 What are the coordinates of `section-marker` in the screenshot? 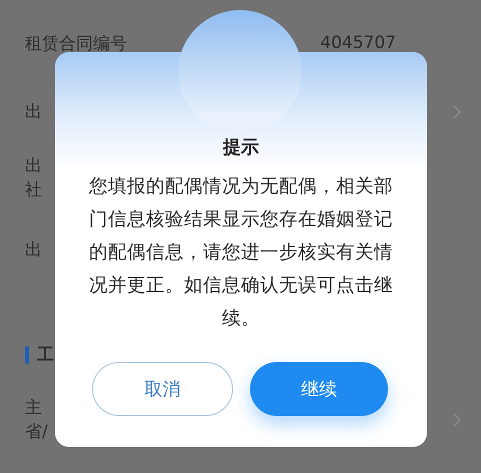 It's located at (27, 355).